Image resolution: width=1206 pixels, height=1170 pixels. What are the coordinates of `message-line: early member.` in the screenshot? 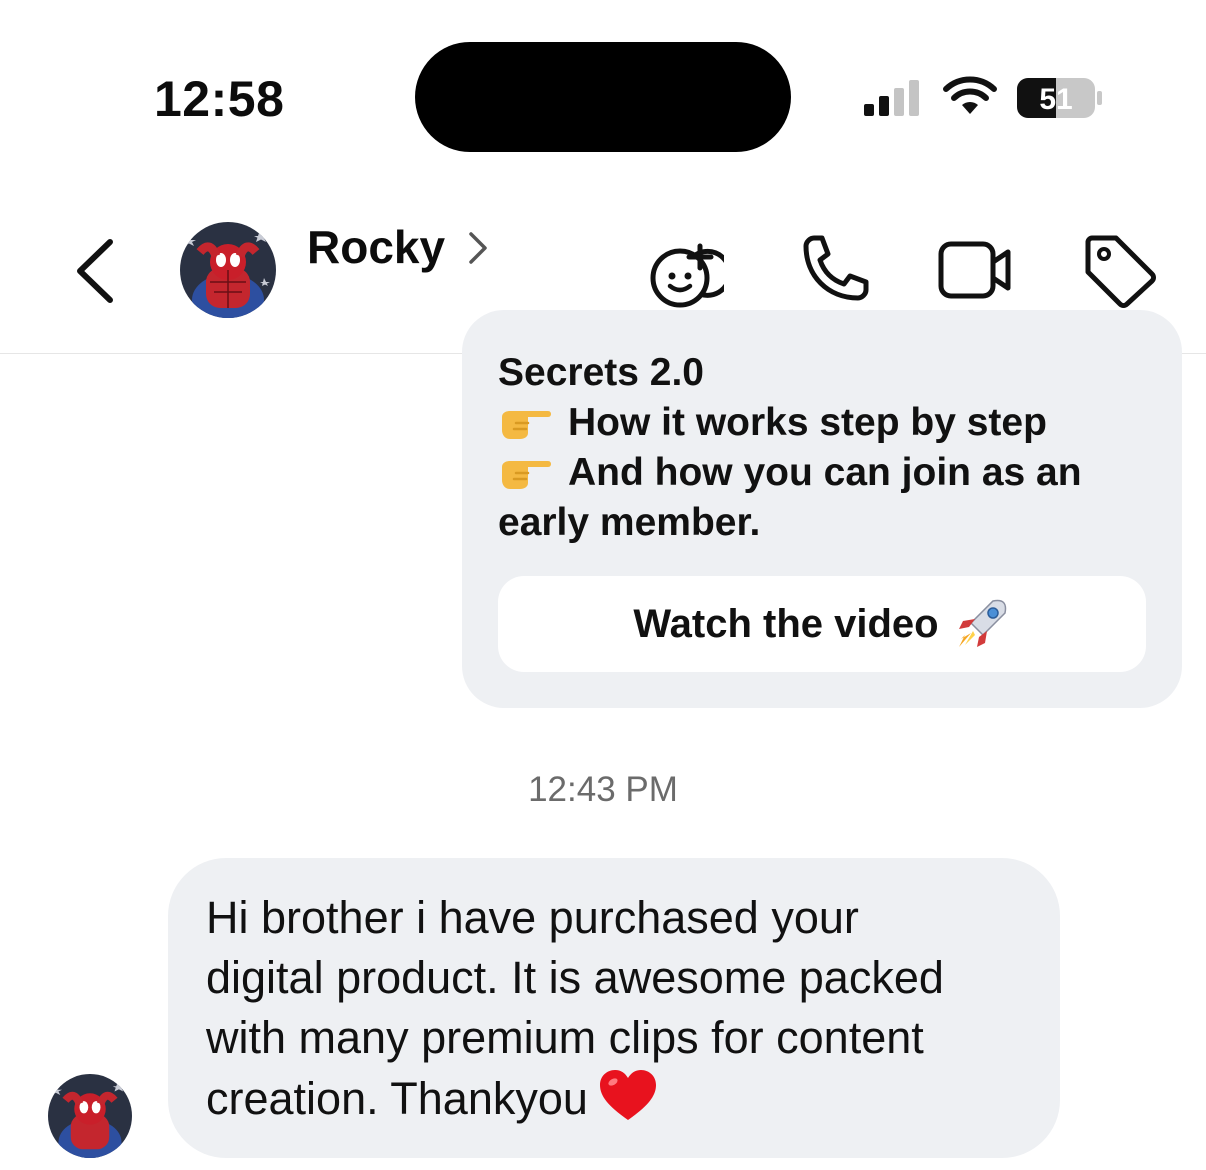 It's located at (629, 522).